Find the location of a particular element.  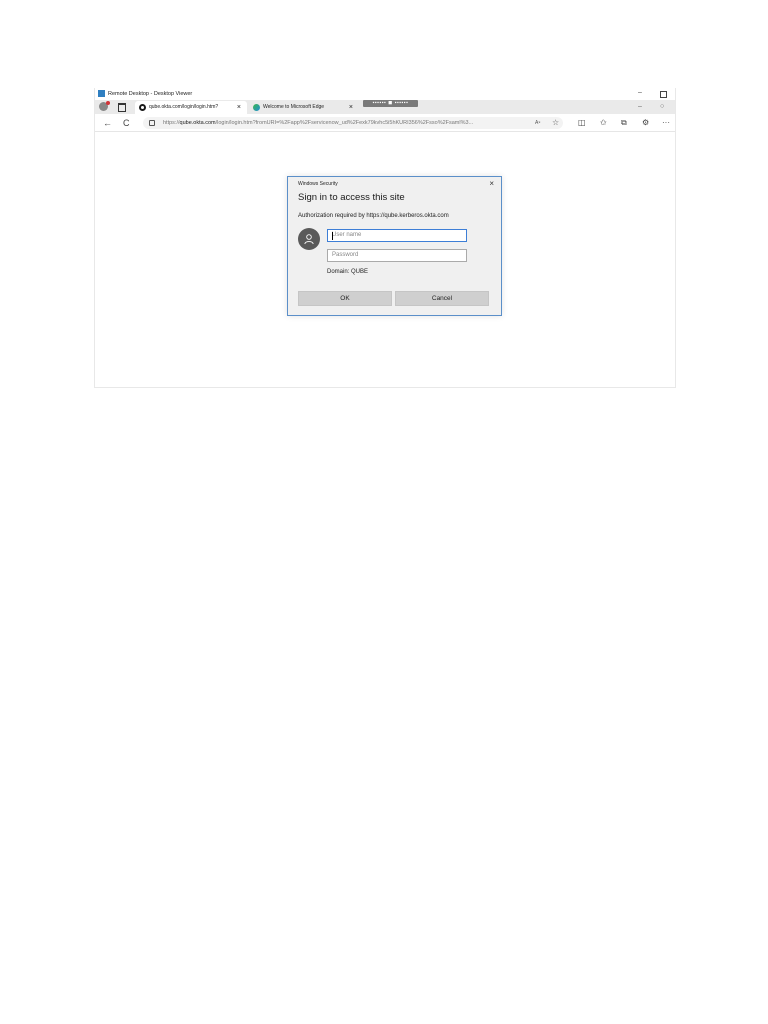

add-favorite-icon: ☆ is located at coordinates (555, 123).